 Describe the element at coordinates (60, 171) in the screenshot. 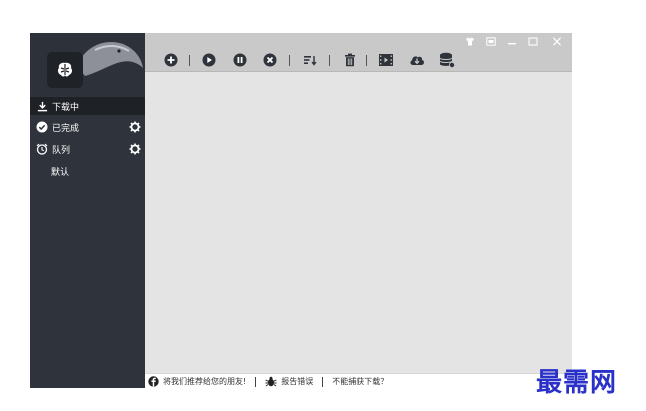

I see `queue-default-item: 默认` at that location.